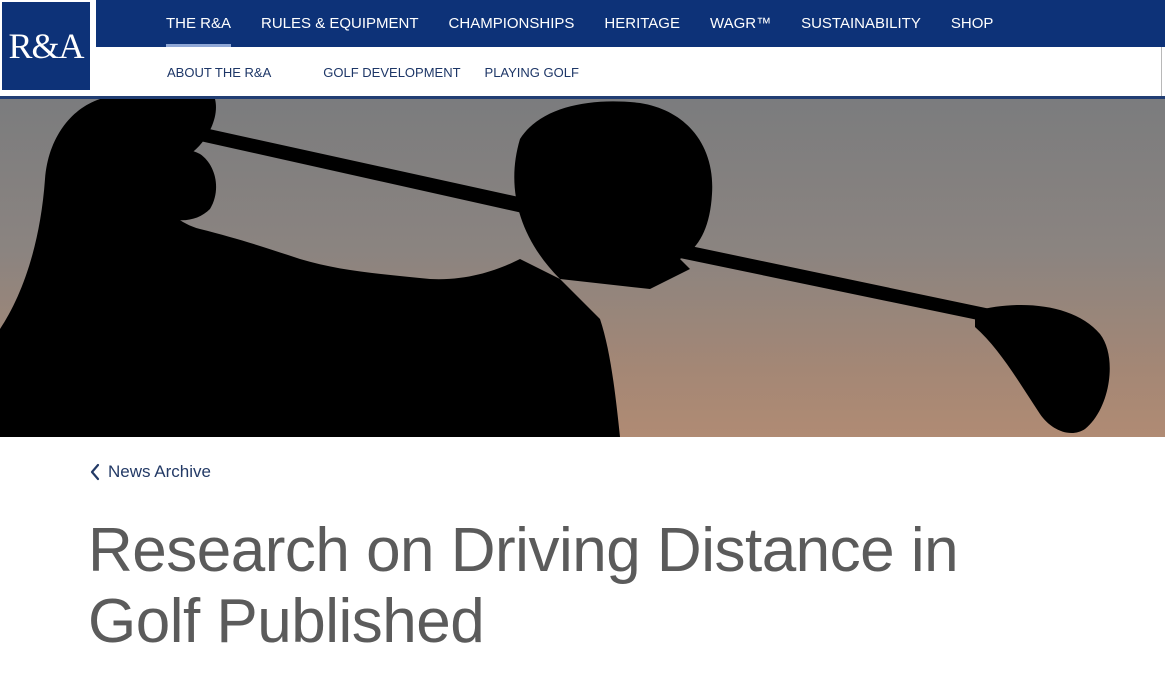 Image resolution: width=1165 pixels, height=684 pixels. I want to click on nav-item-shop: SHOP, so click(972, 23).